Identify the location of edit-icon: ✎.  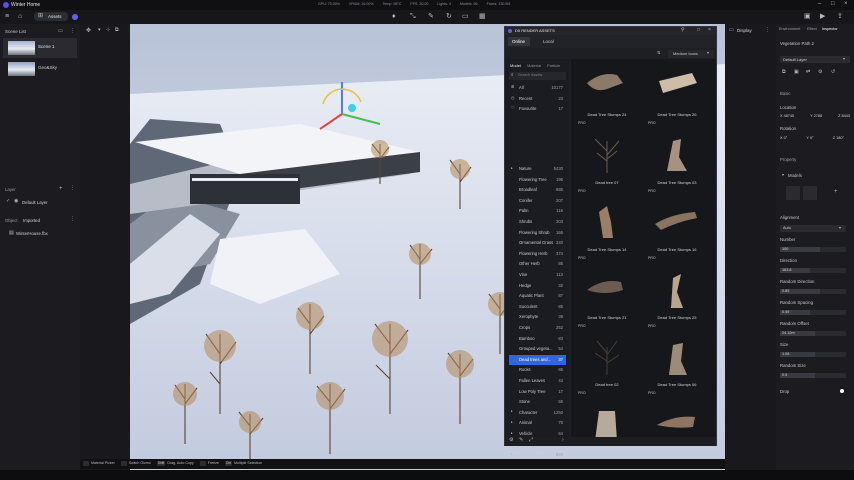
(521, 440).